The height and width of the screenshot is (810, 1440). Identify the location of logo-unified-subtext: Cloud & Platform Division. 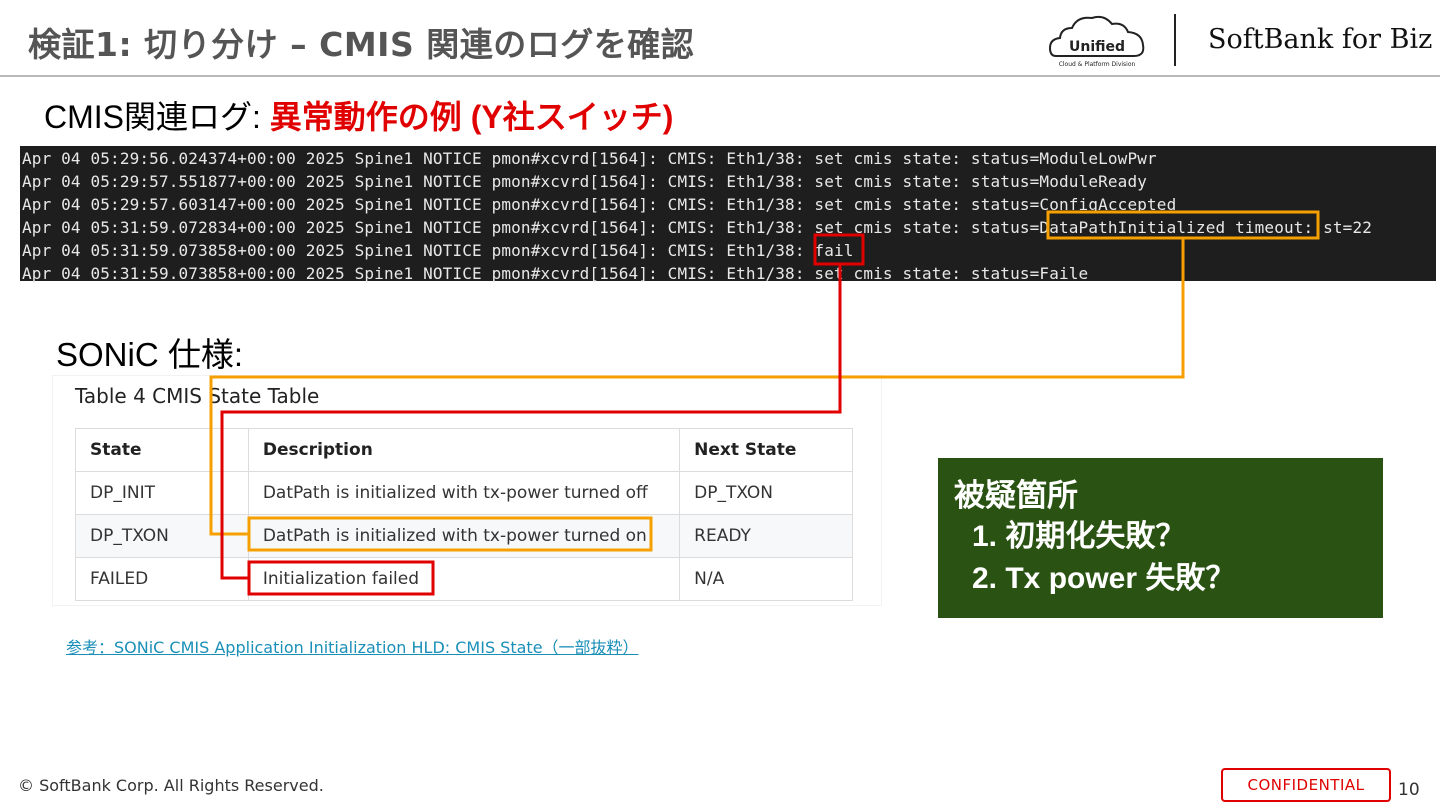
(1097, 64).